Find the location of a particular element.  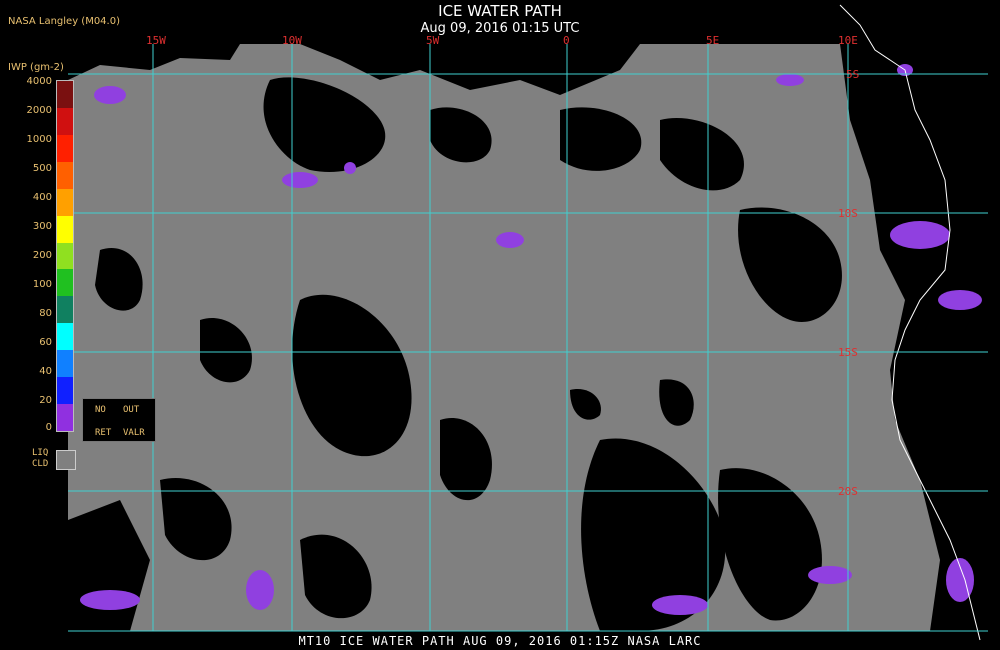

no-retrieval-legend-box: NO OUT RET VALR is located at coordinates (119, 420).